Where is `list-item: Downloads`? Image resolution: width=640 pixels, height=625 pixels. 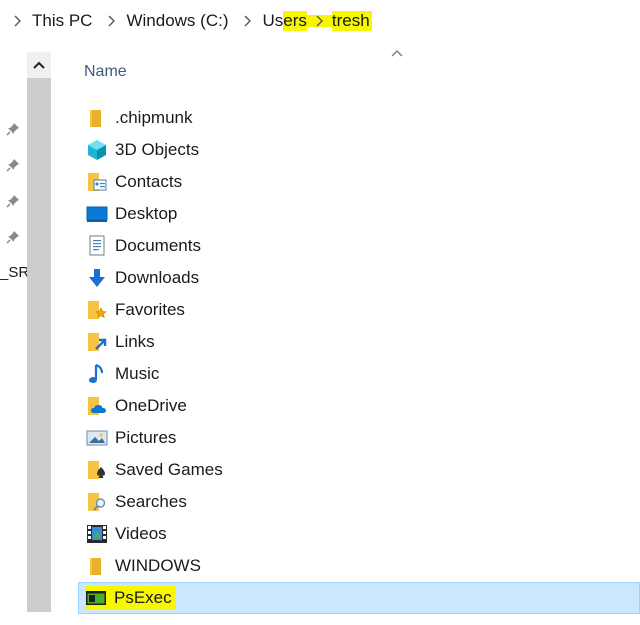 list-item: Downloads is located at coordinates (359, 278).